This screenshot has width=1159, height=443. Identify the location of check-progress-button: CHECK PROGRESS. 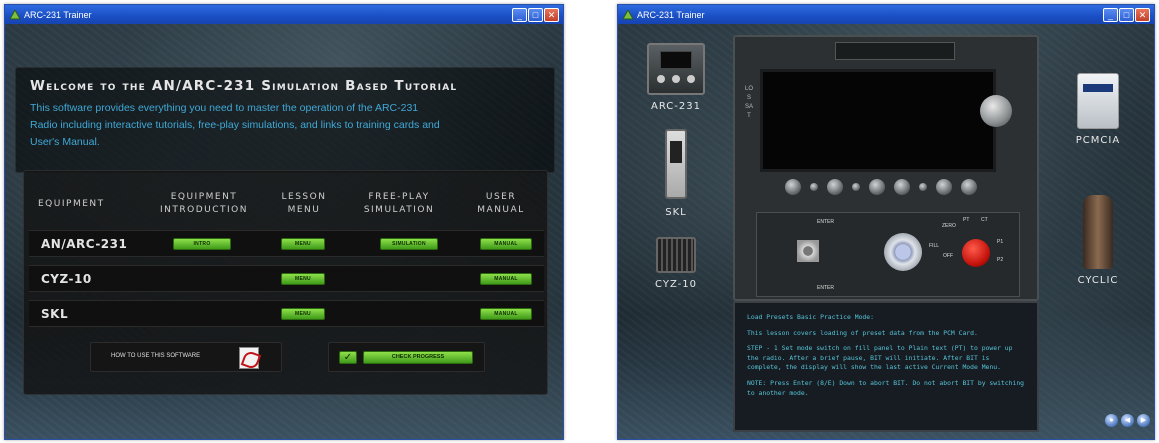
(418, 357).